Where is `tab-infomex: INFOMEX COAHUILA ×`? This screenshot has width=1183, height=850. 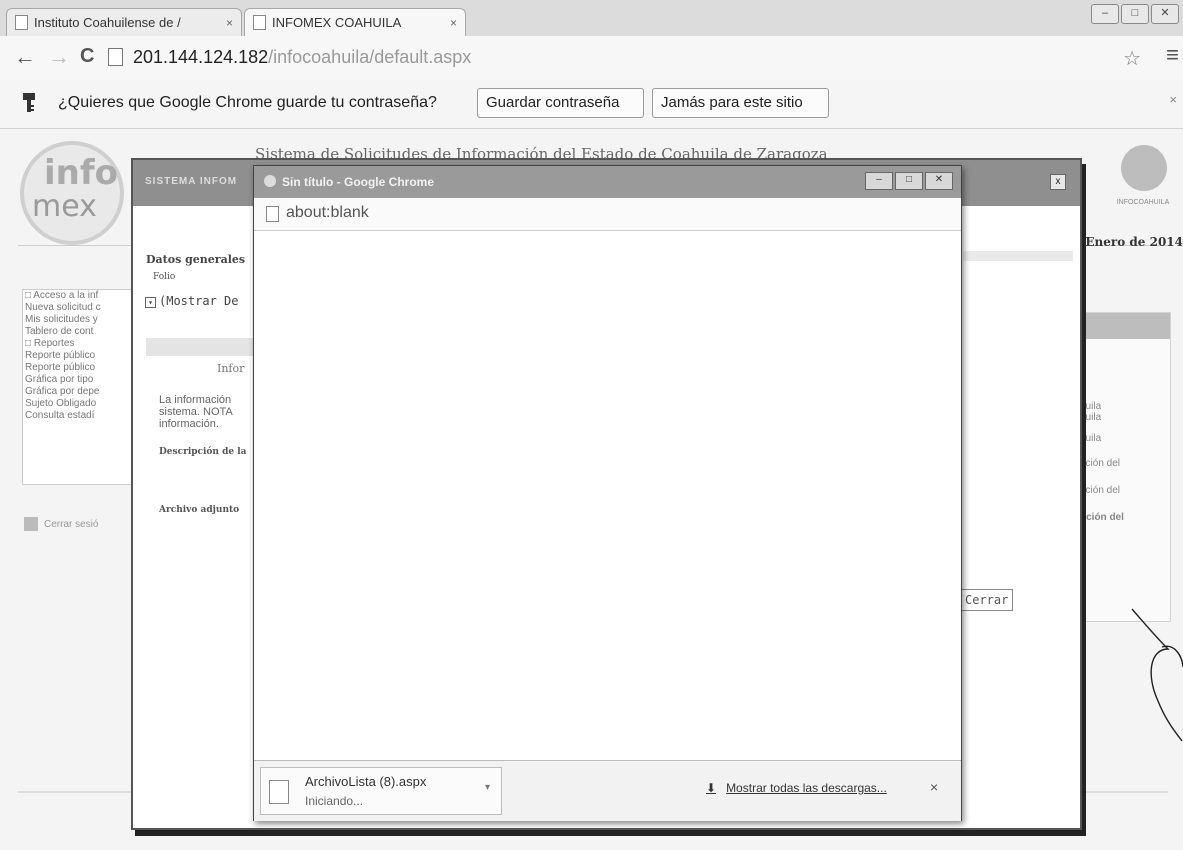 tab-infomex: INFOMEX COAHUILA × is located at coordinates (355, 22).